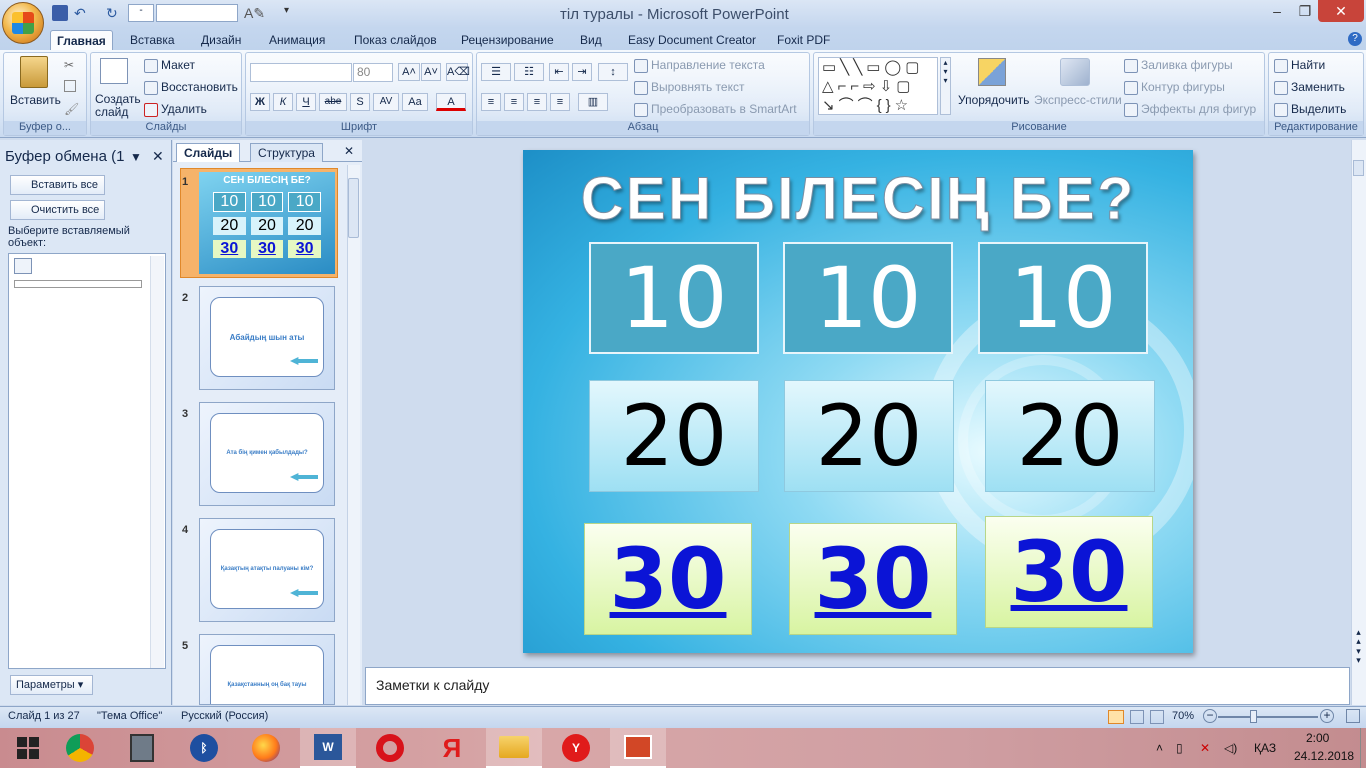 The height and width of the screenshot is (768, 1366). I want to click on save-icon, so click(60, 13).